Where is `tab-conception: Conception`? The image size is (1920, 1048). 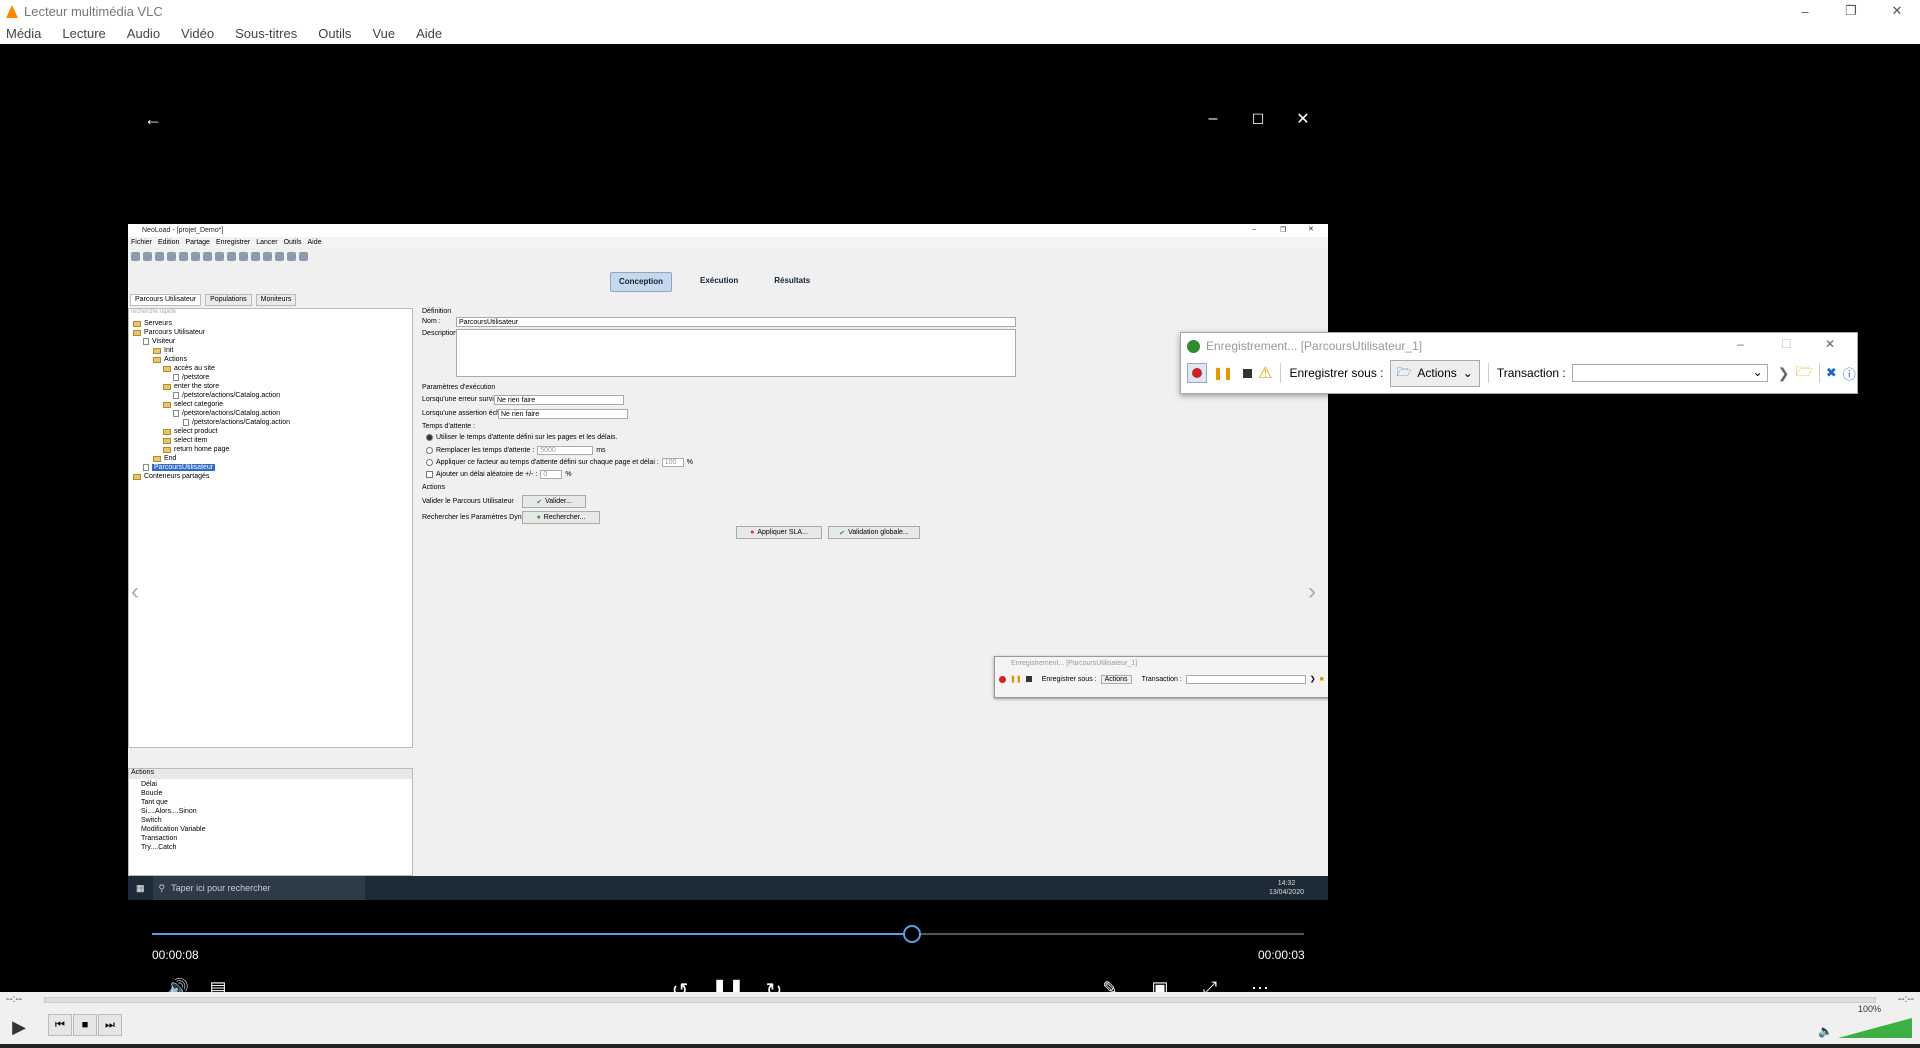 tab-conception: Conception is located at coordinates (641, 282).